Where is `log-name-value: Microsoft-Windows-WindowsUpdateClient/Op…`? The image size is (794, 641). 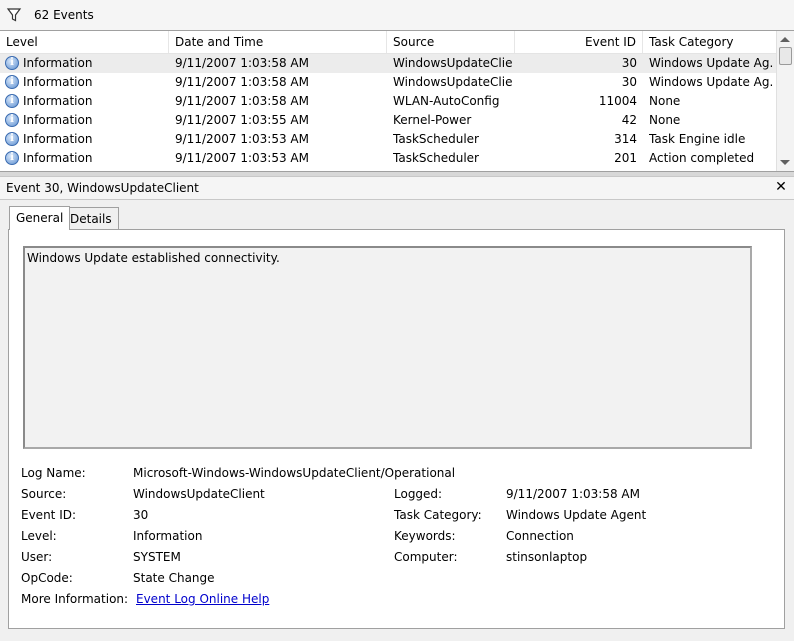
log-name-value: Microsoft-Windows-WindowsUpdateClient/Op… is located at coordinates (294, 473).